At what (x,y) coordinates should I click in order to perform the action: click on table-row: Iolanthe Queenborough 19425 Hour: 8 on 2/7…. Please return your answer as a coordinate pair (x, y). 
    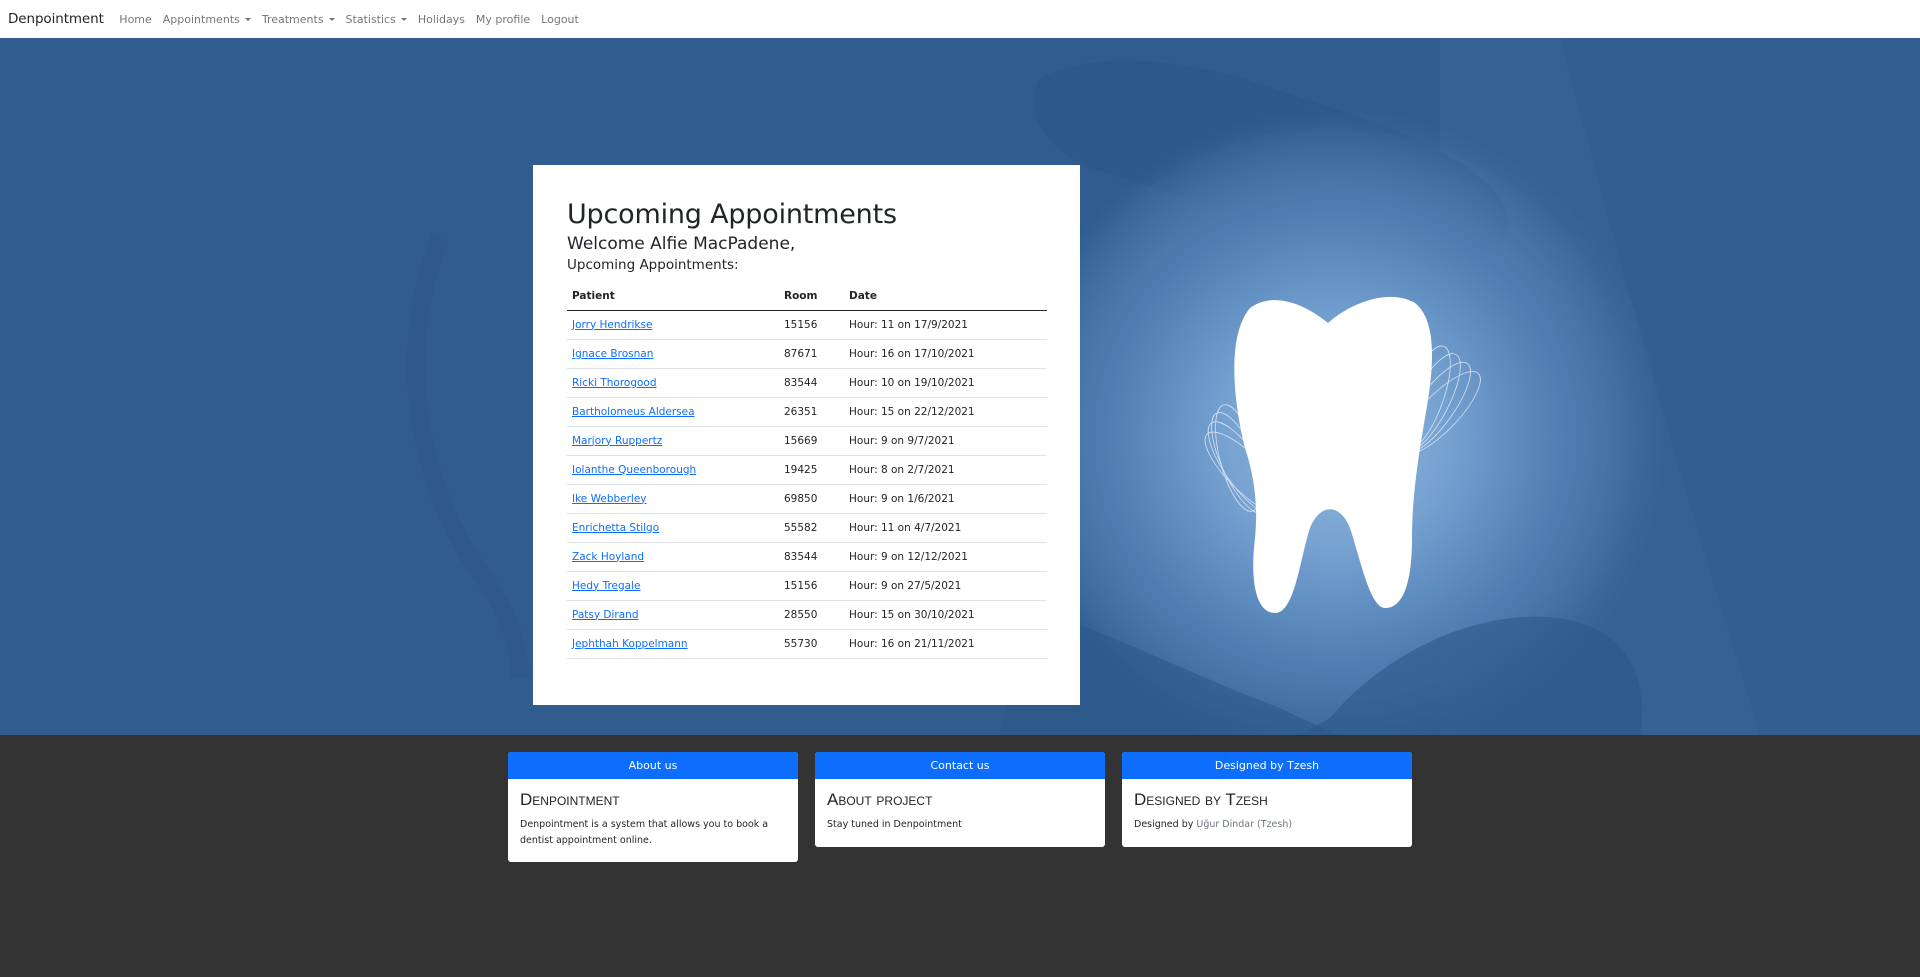
    Looking at the image, I should click on (807, 470).